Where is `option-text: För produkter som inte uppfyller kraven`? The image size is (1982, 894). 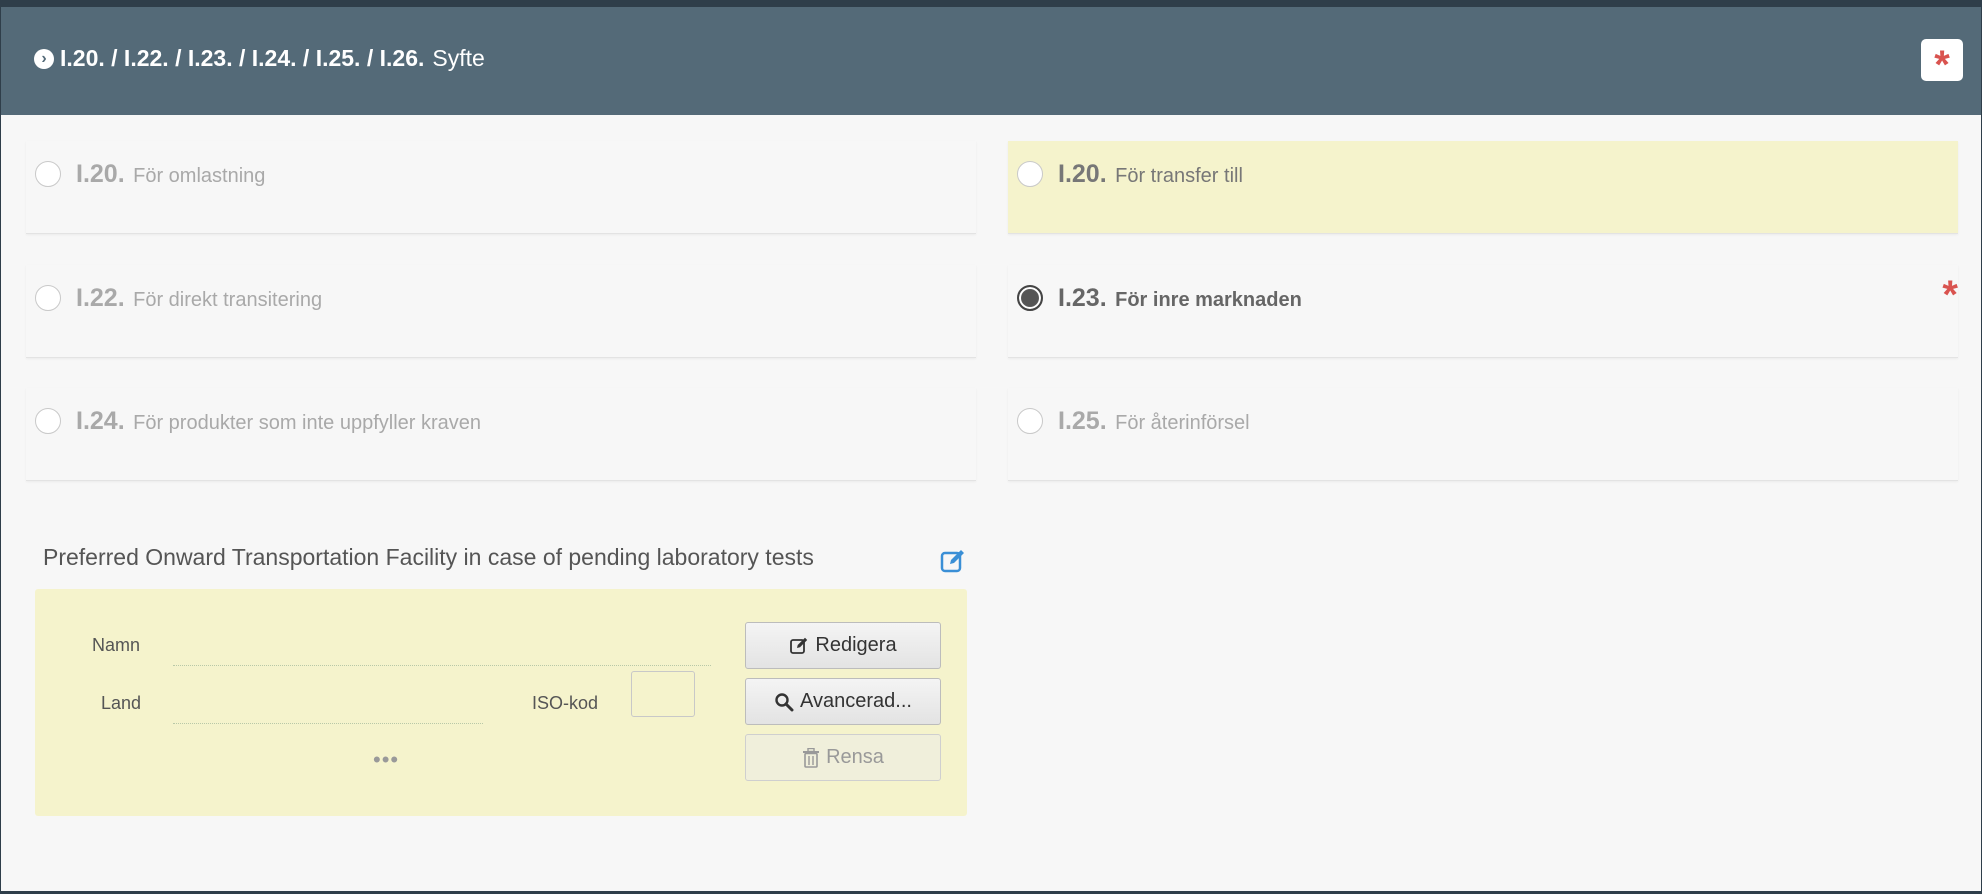
option-text: För produkter som inte uppfyller kraven is located at coordinates (307, 423).